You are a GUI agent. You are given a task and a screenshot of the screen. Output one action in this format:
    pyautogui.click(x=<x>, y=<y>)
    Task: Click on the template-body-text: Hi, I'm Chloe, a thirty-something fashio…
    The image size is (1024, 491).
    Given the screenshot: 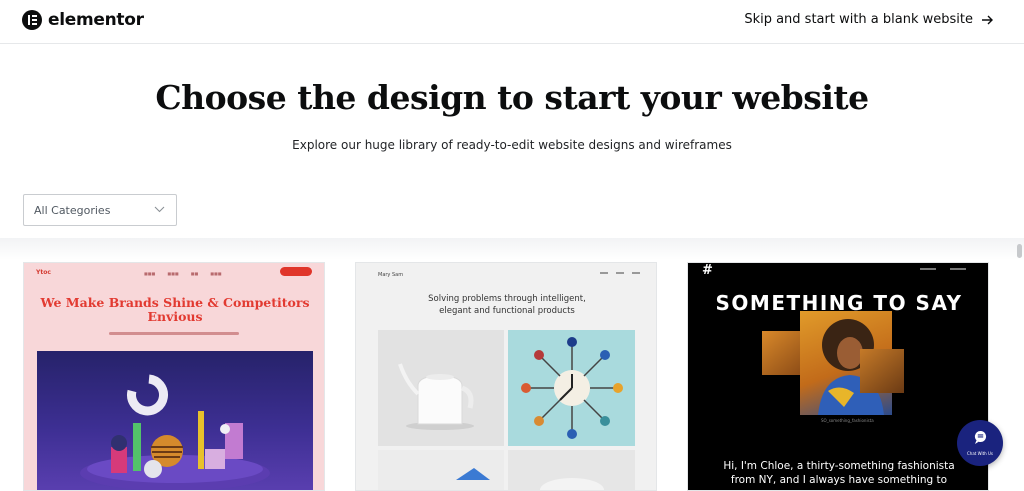 What is the action you would take?
    pyautogui.click(x=838, y=473)
    